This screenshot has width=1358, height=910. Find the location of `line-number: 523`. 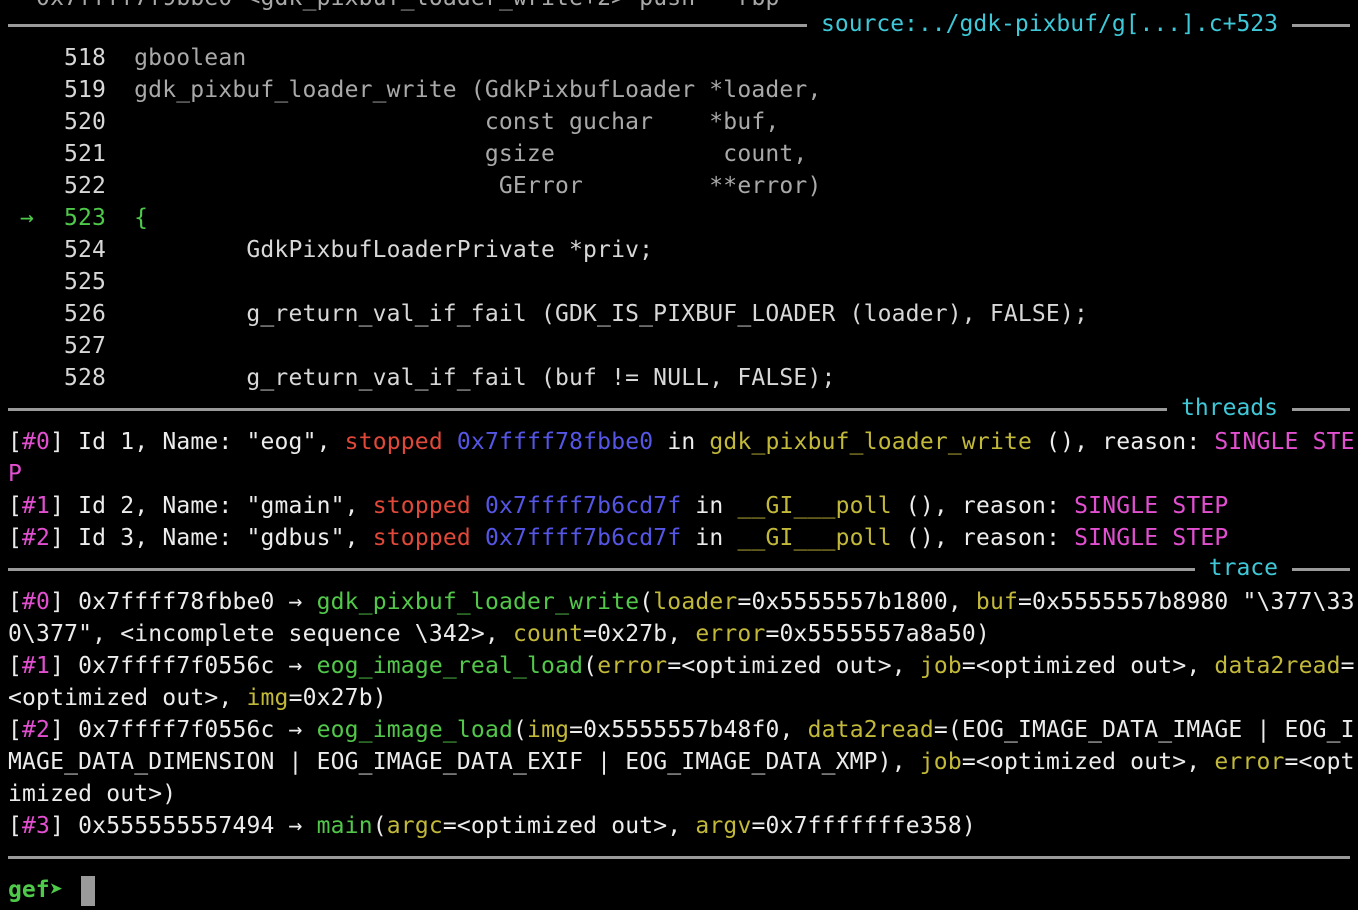

line-number: 523 is located at coordinates (85, 218).